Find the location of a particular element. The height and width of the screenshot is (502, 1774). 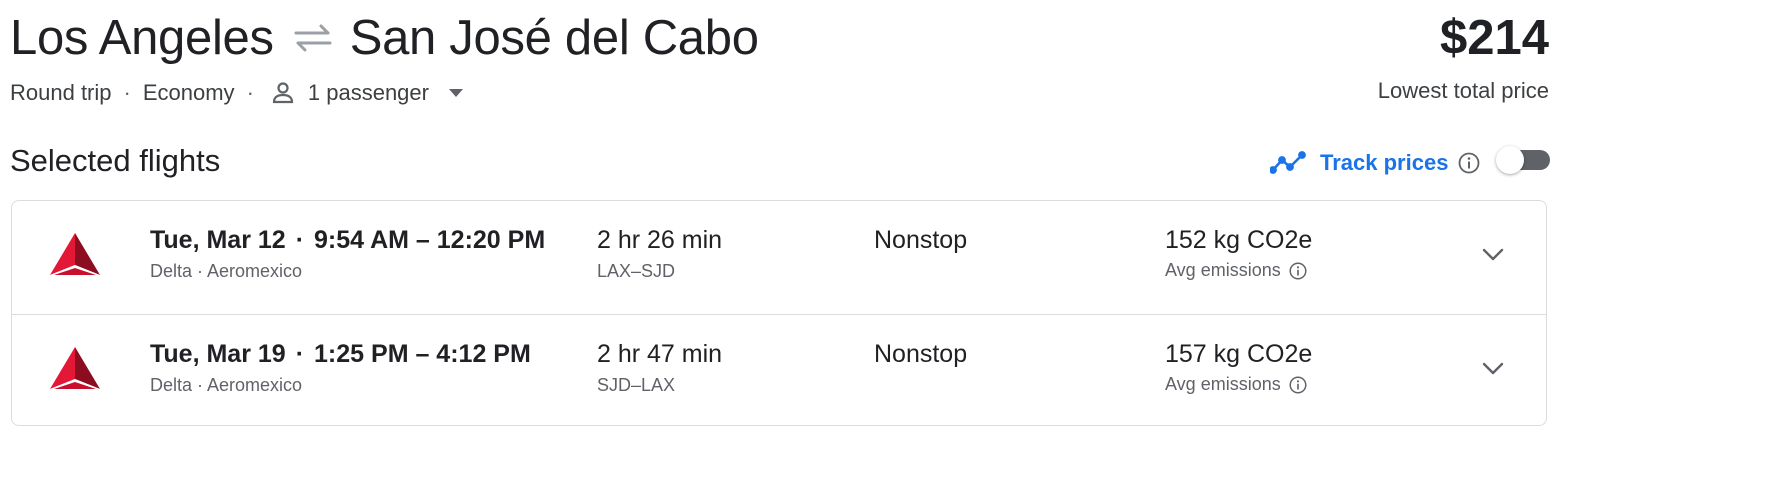

section-title: Selected flights is located at coordinates (115, 160).